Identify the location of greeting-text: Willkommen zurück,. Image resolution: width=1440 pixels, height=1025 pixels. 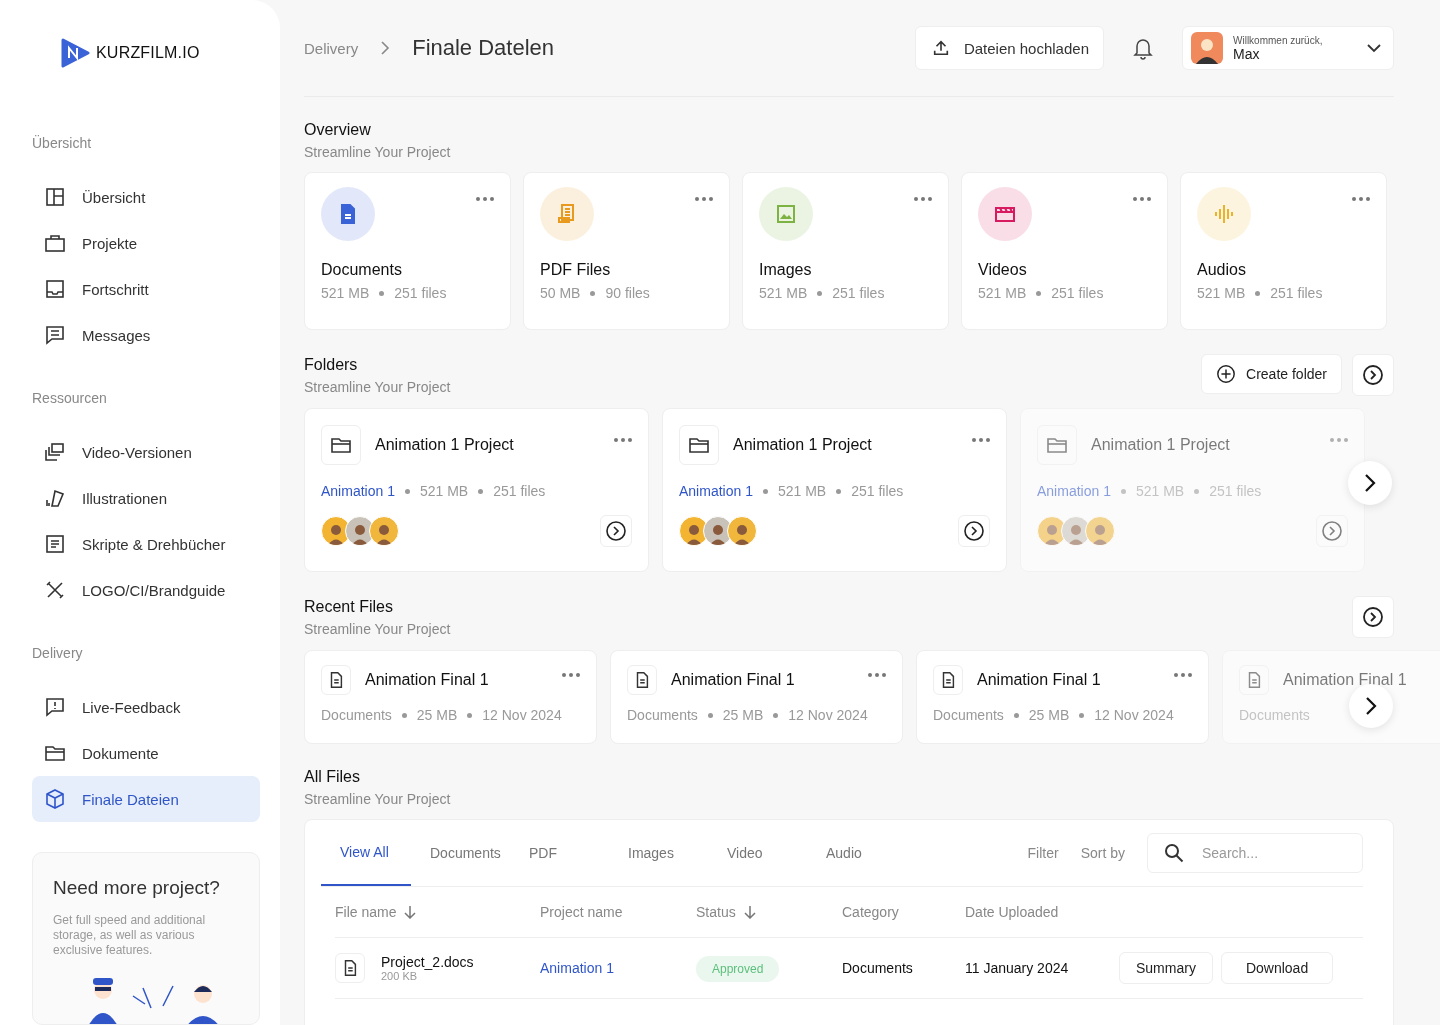
(1278, 40).